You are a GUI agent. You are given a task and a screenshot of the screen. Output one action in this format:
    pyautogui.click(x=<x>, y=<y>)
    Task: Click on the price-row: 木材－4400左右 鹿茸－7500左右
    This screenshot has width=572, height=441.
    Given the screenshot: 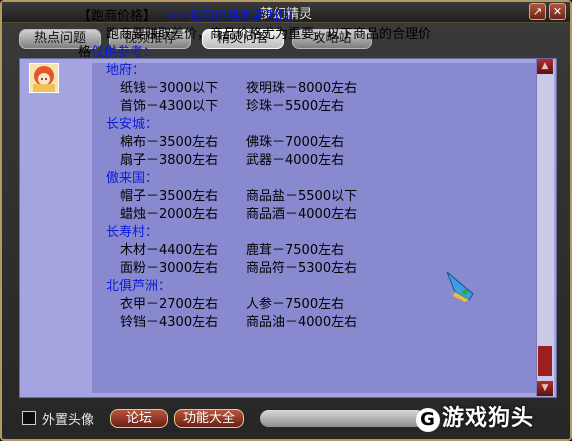 What is the action you would take?
    pyautogui.click(x=232, y=250)
    